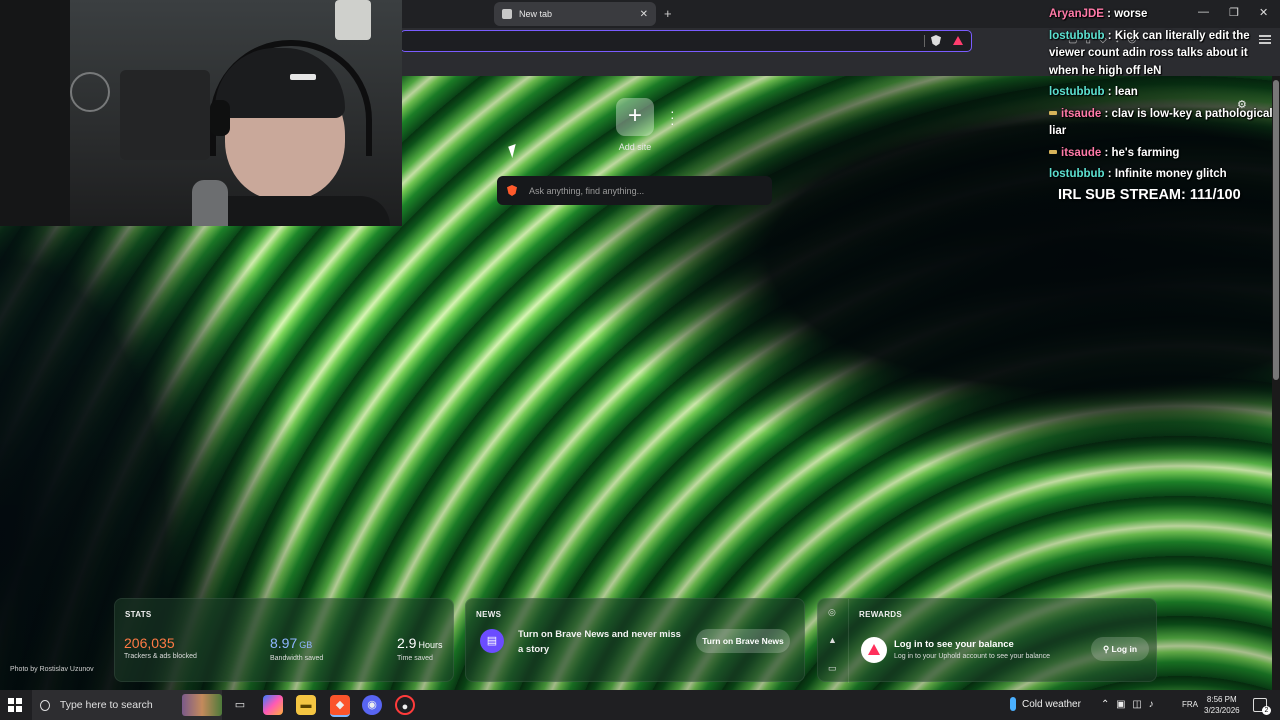 The width and height of the screenshot is (1280, 720). I want to click on bat-logo-icon, so click(874, 650).